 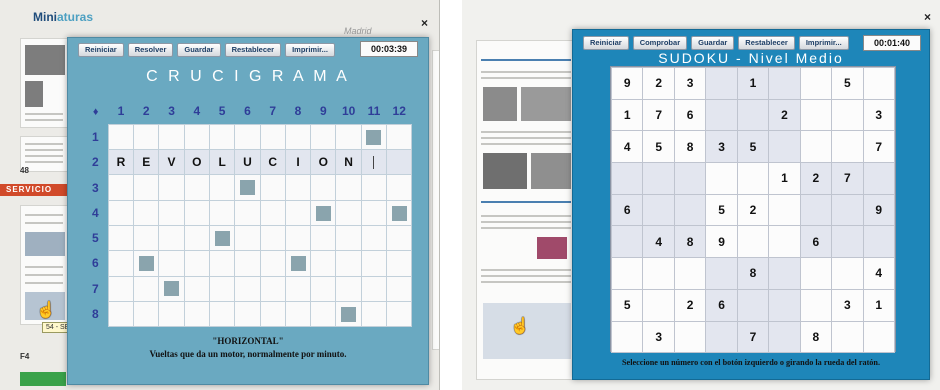 What do you see at coordinates (121, 162) in the screenshot?
I see `crossword-cell: R` at bounding box center [121, 162].